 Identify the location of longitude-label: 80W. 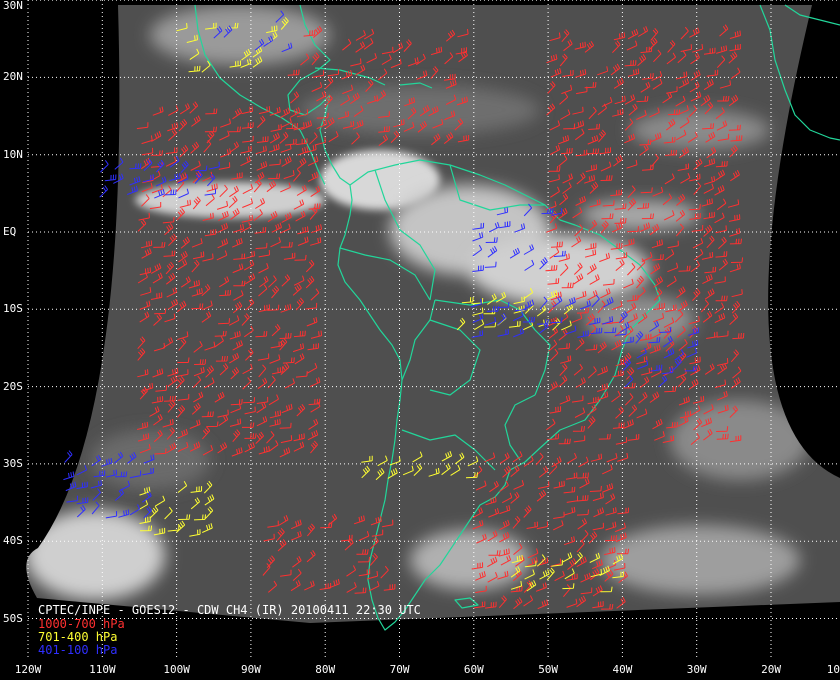
(325, 669).